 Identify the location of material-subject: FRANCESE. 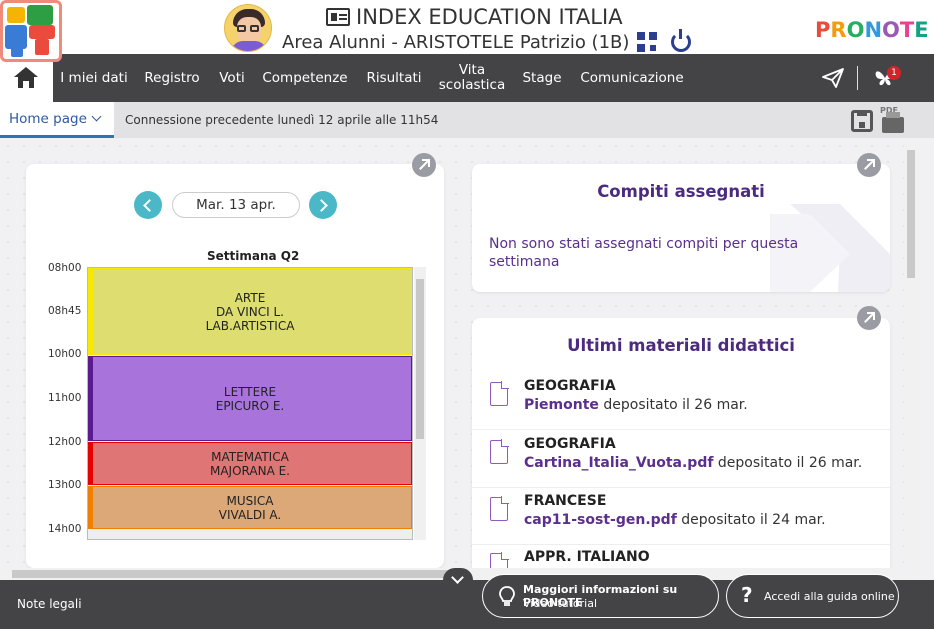
(565, 501).